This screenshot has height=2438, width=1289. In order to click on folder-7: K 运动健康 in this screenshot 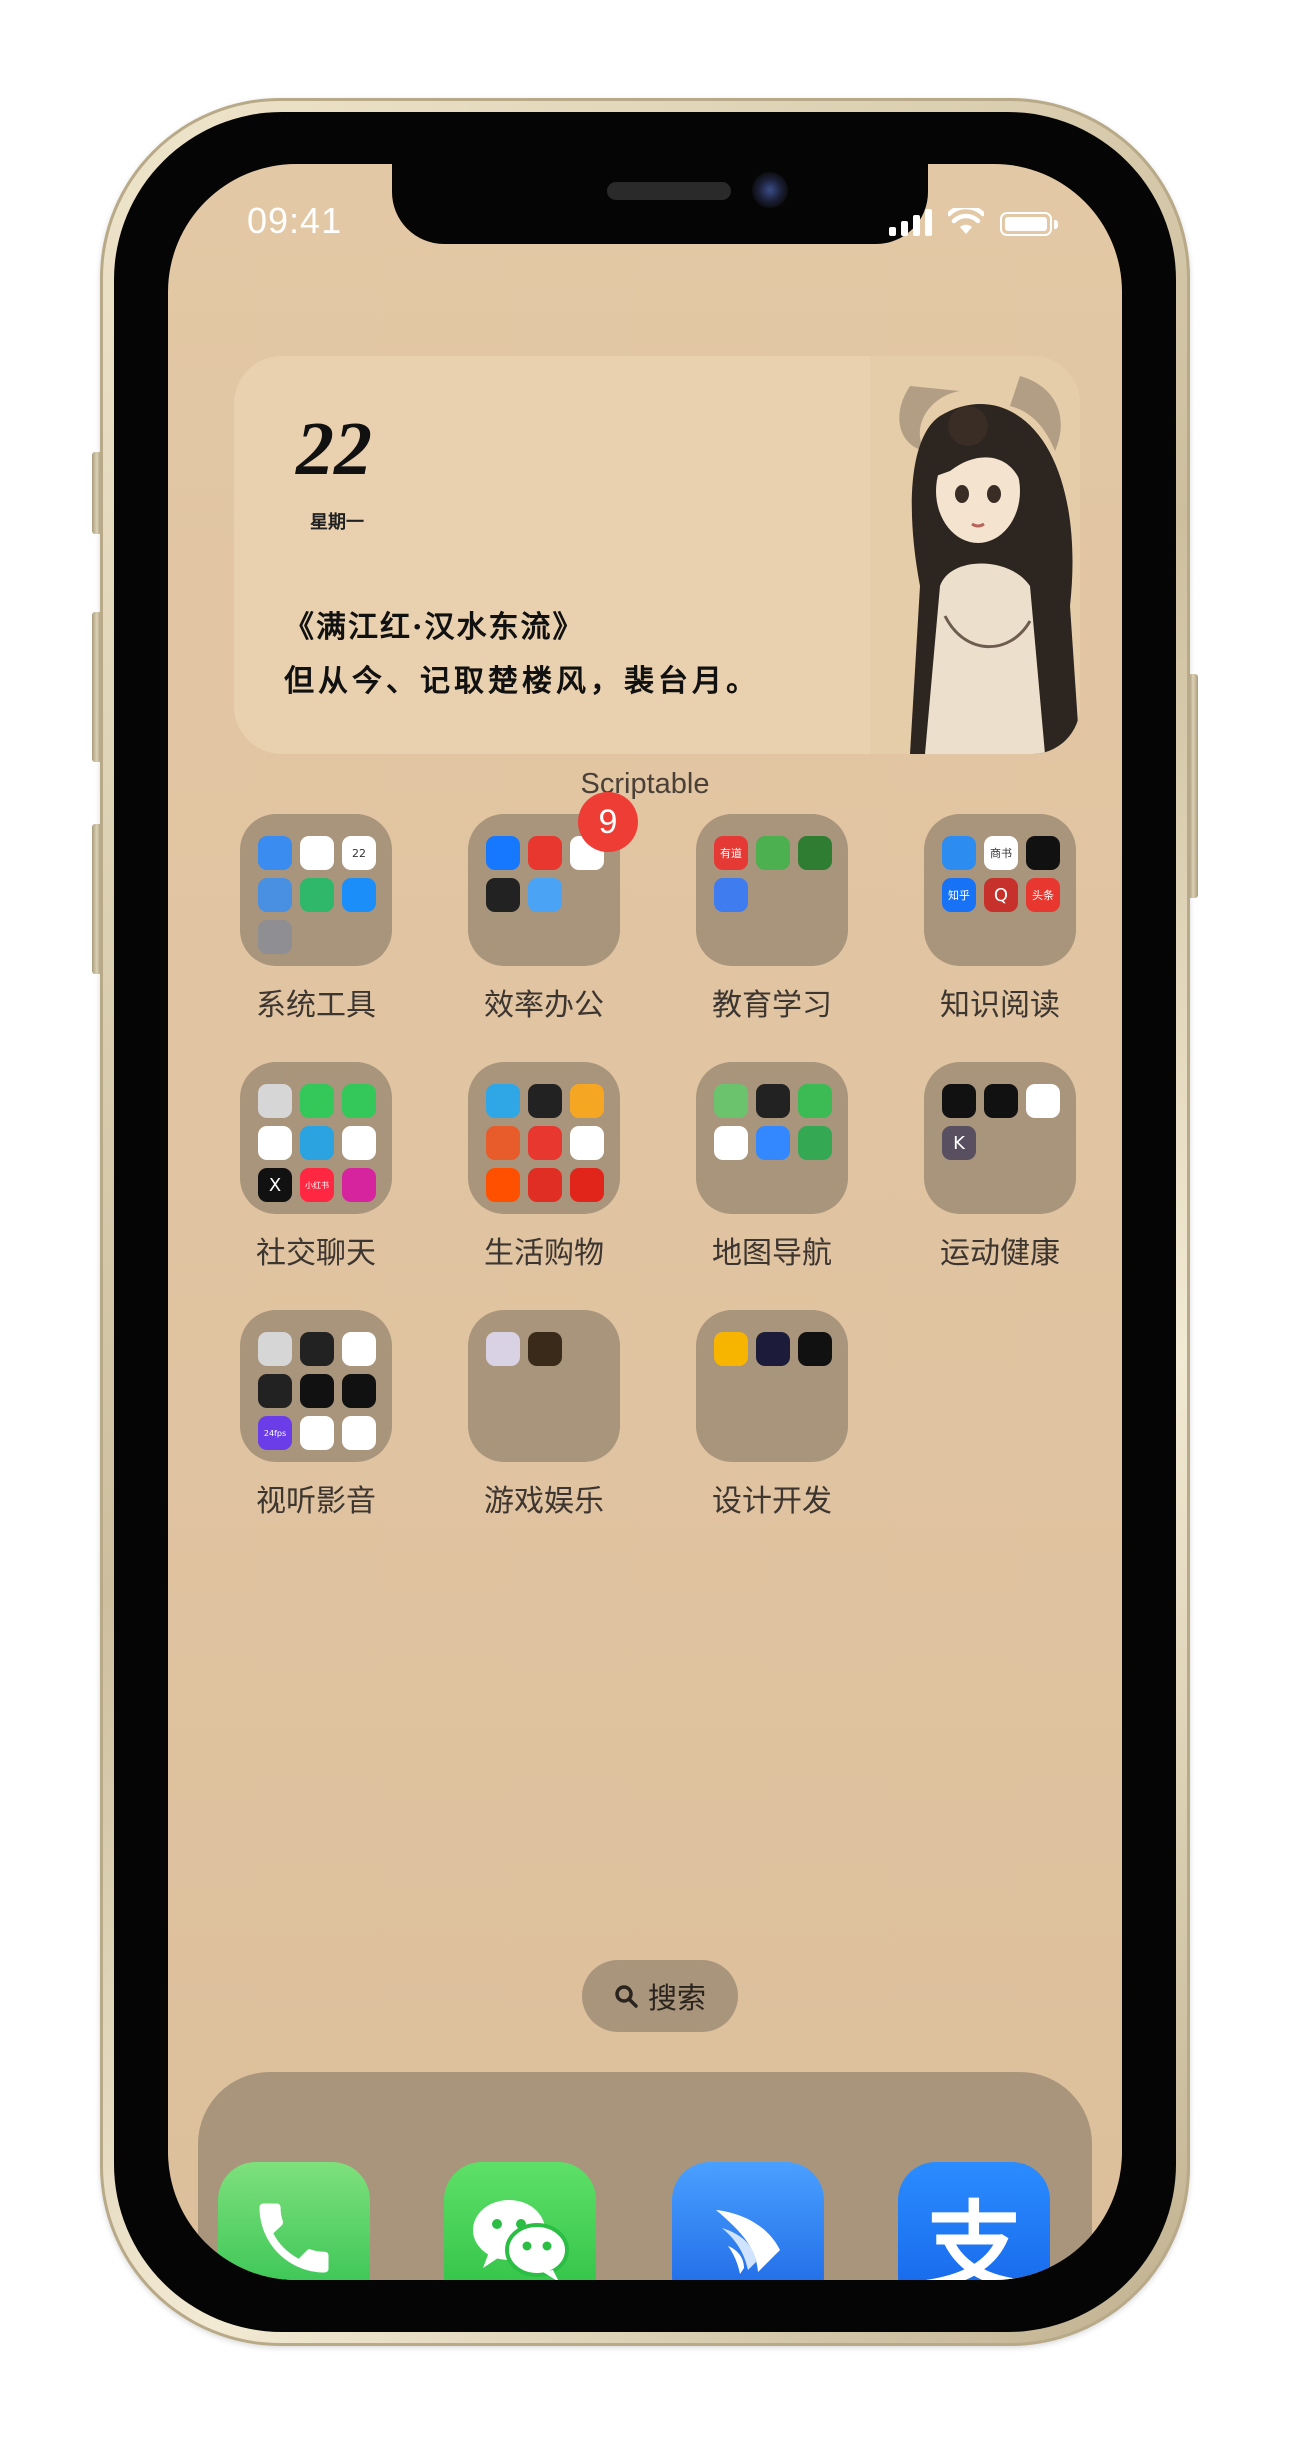, I will do `click(1000, 1166)`.